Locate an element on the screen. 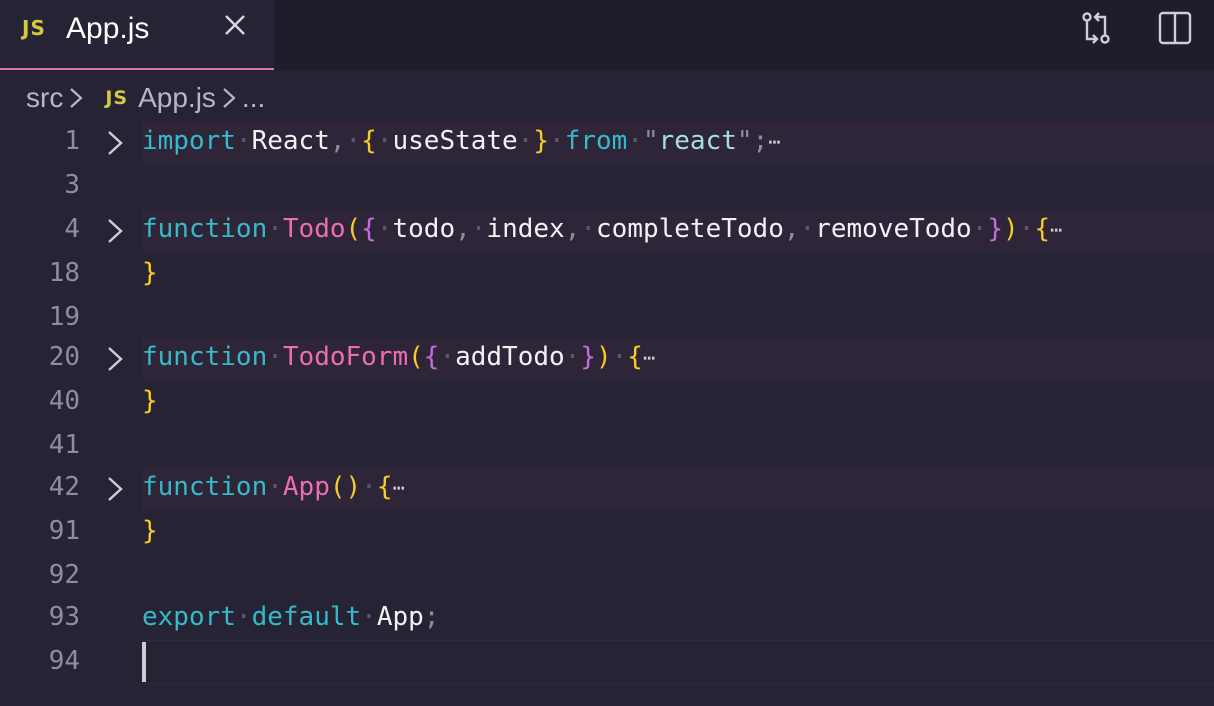 Image resolution: width=1214 pixels, height=706 pixels. line-number: 3 is located at coordinates (72, 185).